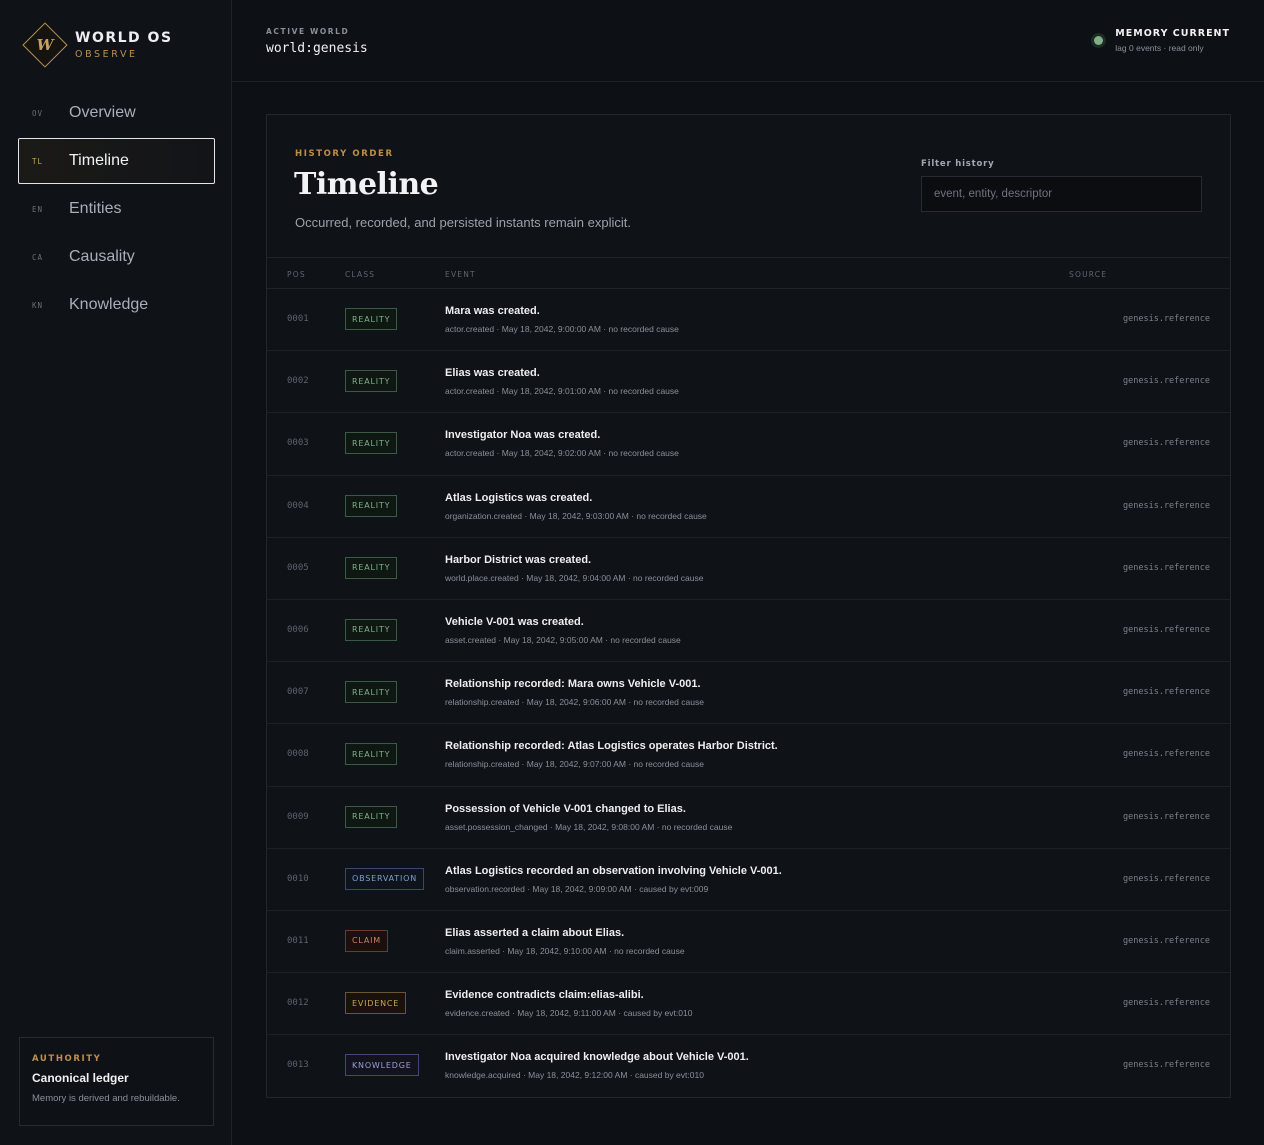  What do you see at coordinates (99, 160) in the screenshot?
I see `nav-label: Timeline` at bounding box center [99, 160].